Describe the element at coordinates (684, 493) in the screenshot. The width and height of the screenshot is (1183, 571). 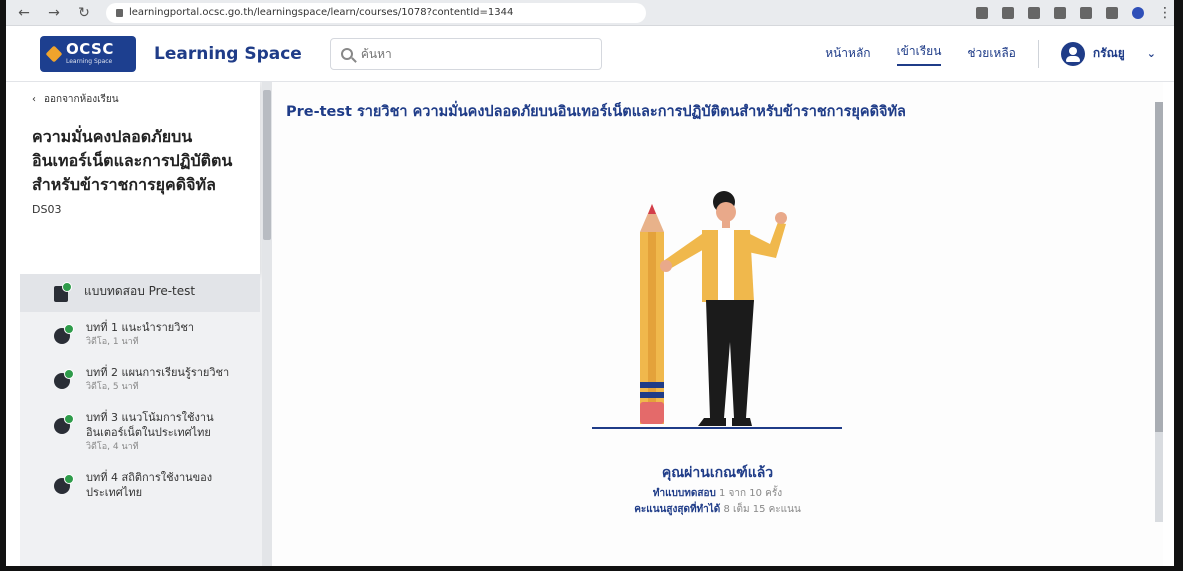
I see `attempts-label: ทำแบบทดสอบ` at that location.